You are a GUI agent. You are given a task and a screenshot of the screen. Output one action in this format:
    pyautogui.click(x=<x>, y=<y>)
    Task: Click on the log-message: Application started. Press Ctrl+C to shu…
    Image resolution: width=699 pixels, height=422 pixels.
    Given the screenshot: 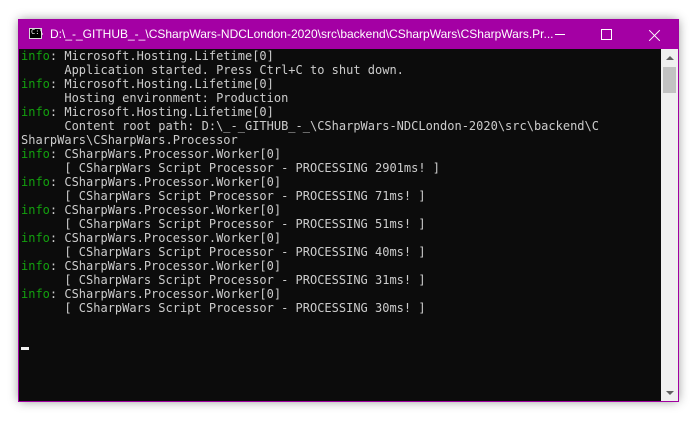 What is the action you would take?
    pyautogui.click(x=212, y=70)
    